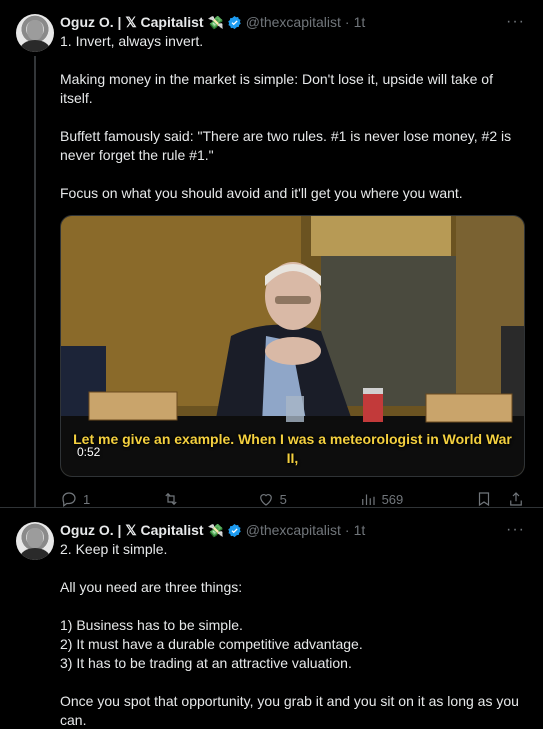 The image size is (543, 729). I want to click on bookmark-icon, so click(484, 499).